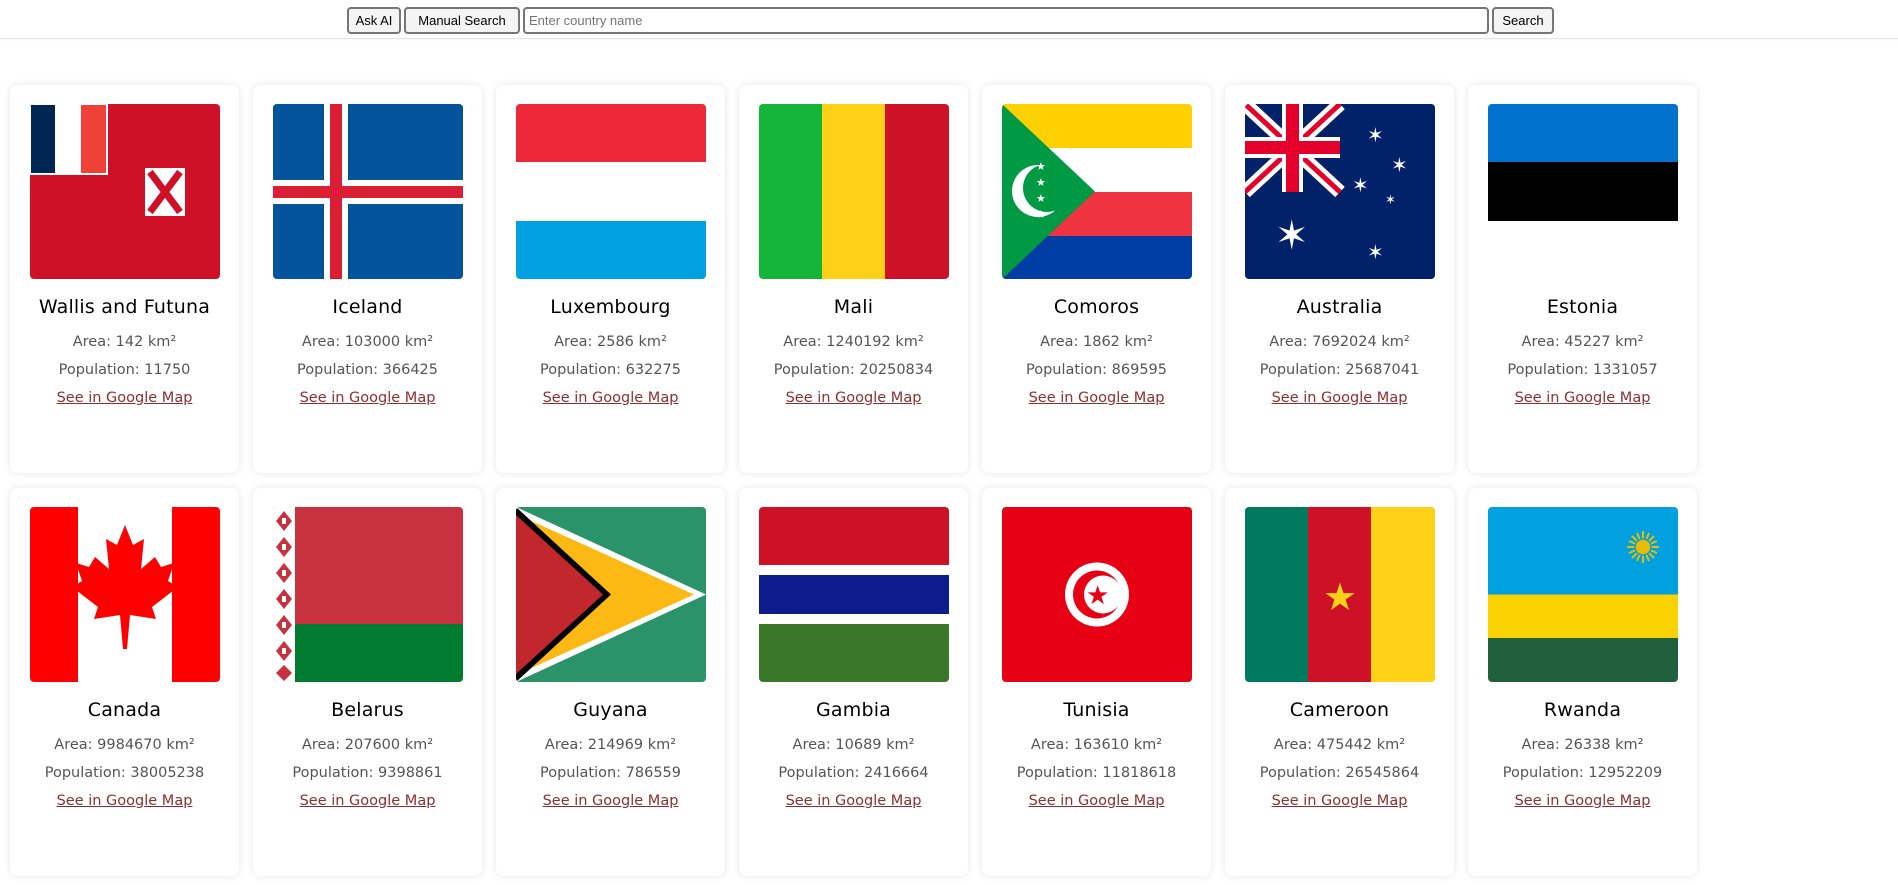  I want to click on country-name: Mali, so click(853, 307).